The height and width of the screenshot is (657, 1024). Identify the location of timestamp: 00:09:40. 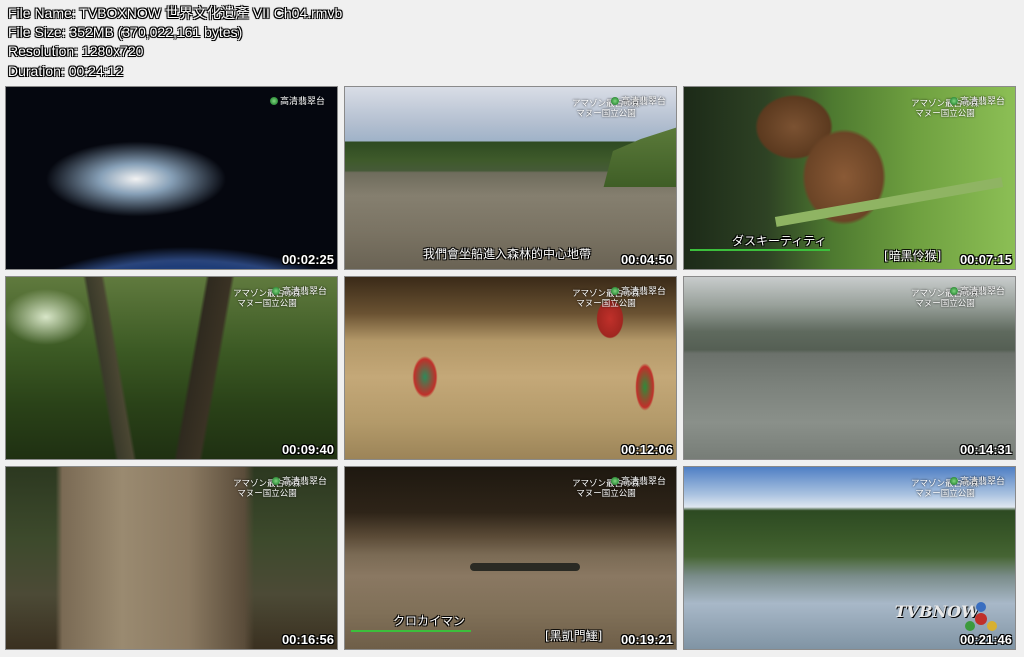
(307, 449).